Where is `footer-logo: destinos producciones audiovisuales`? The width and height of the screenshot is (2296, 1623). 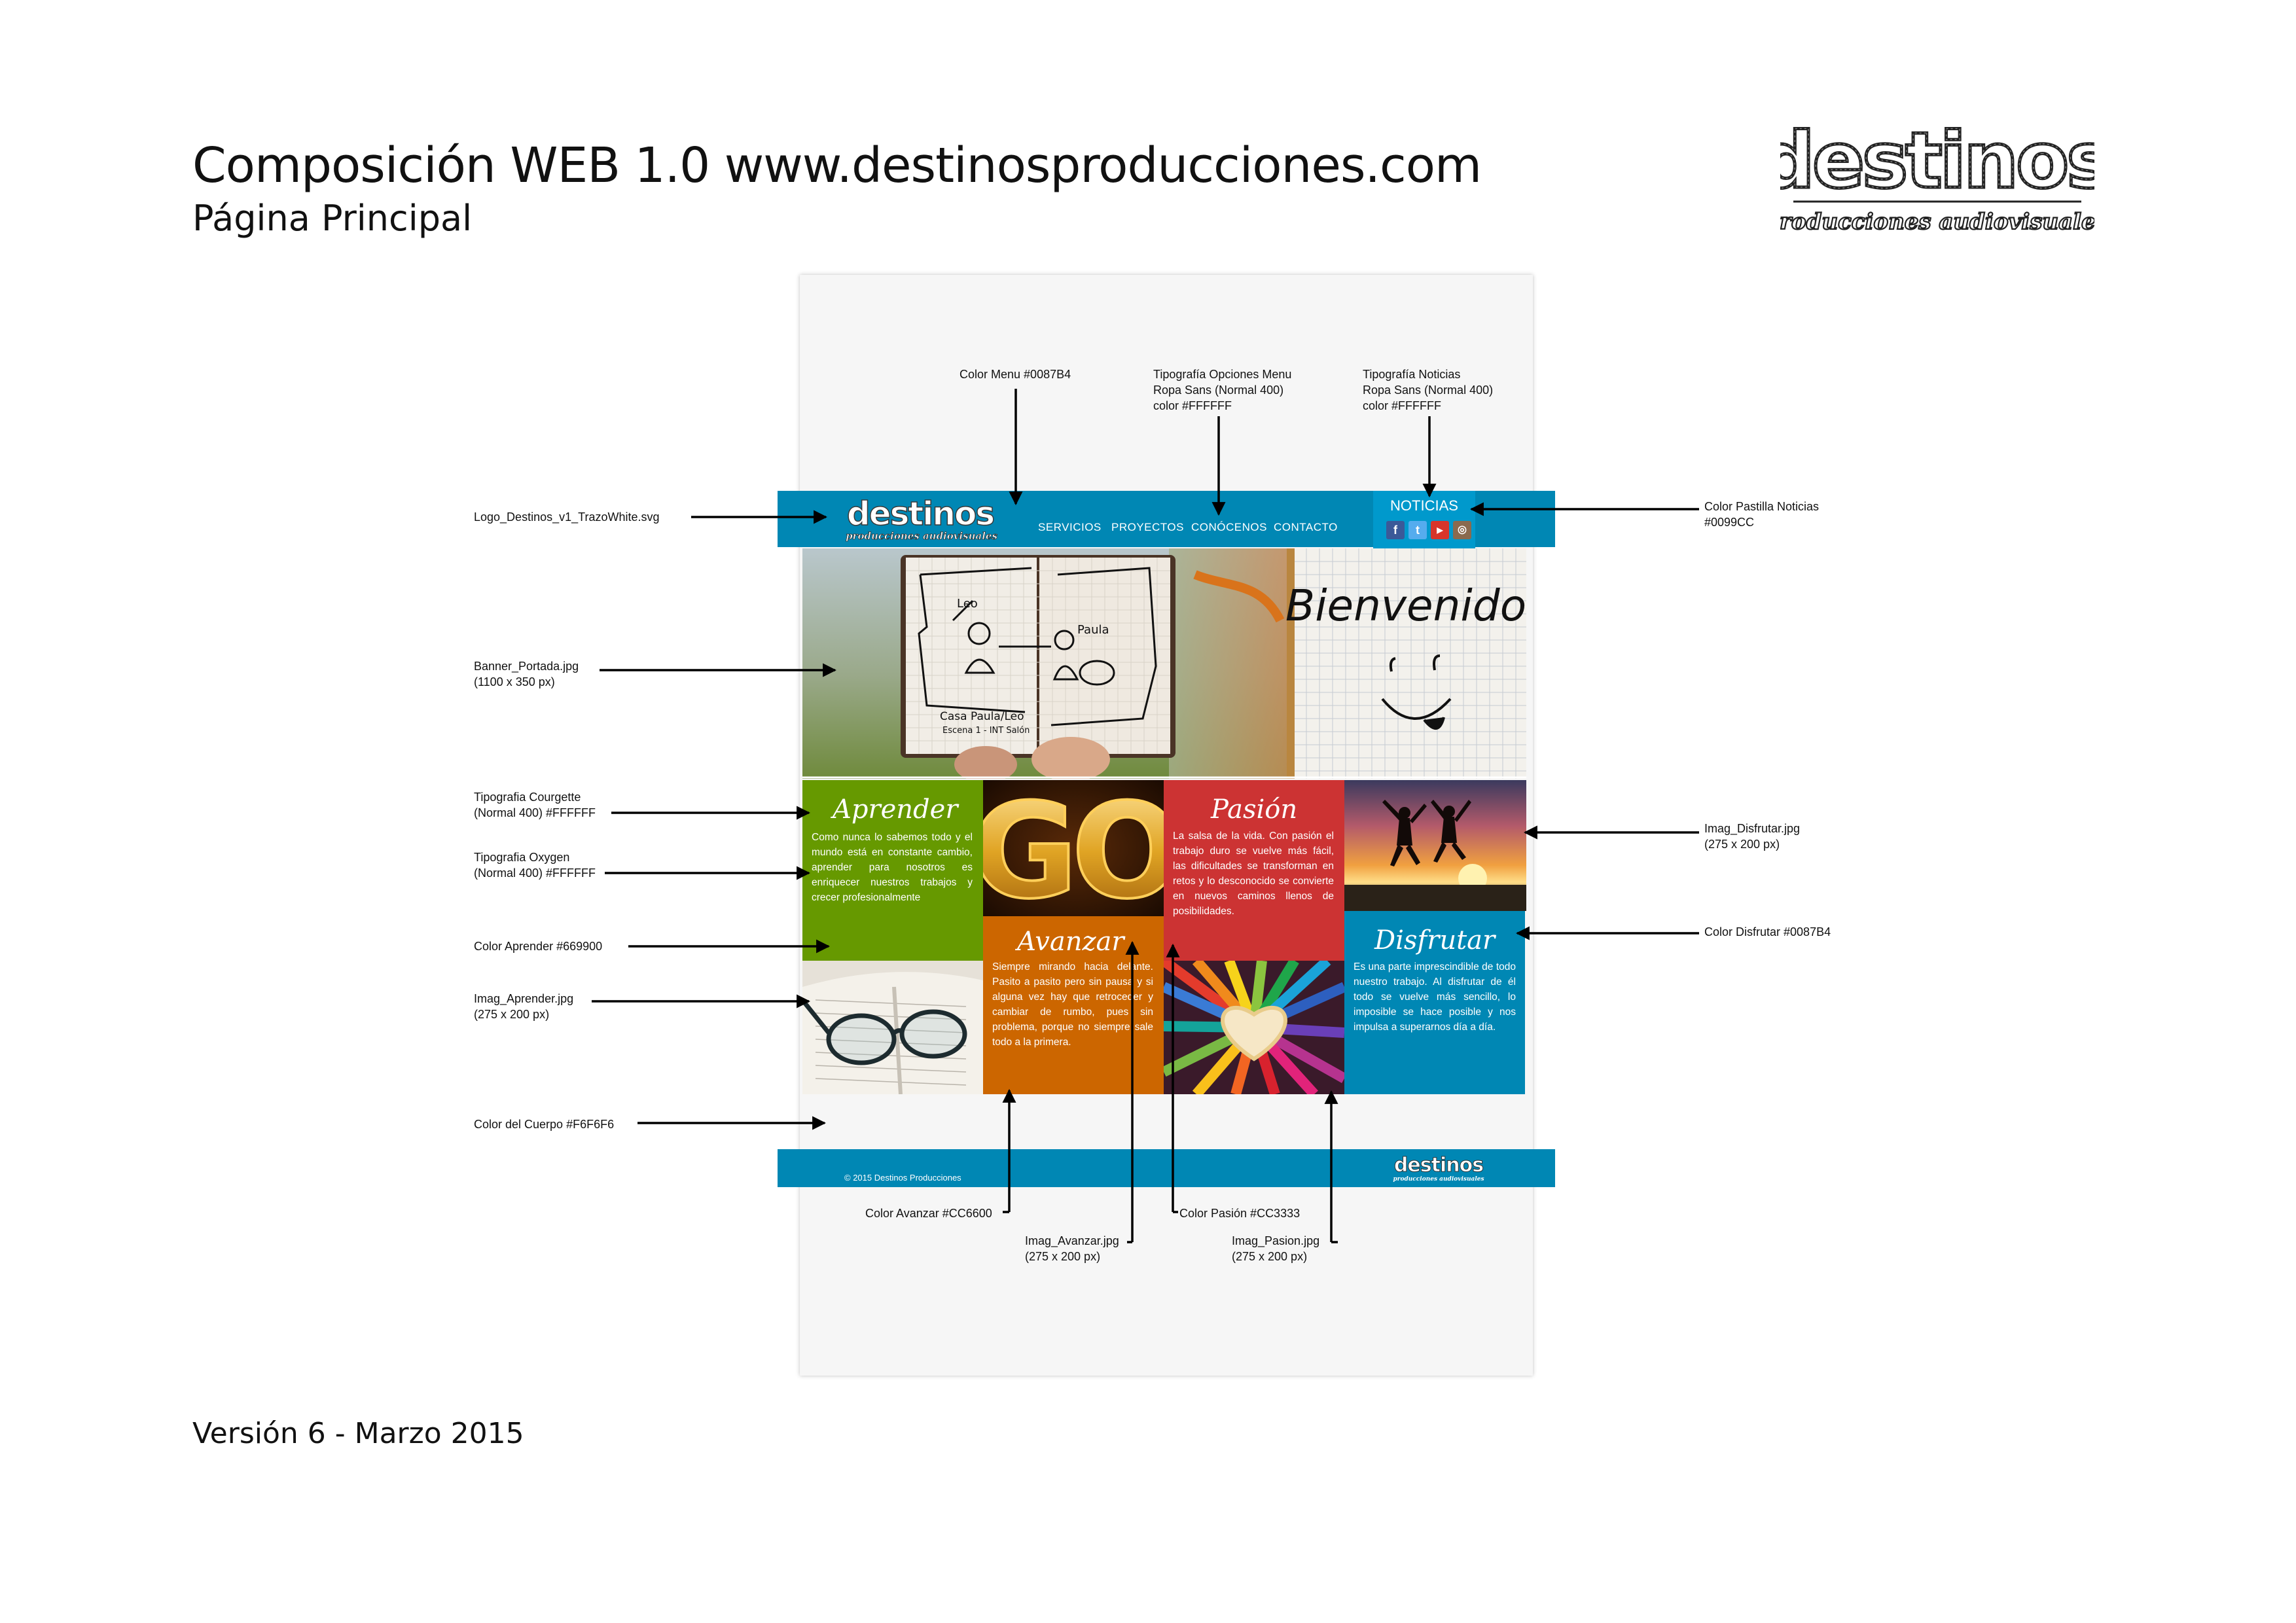 footer-logo: destinos producciones audiovisuales is located at coordinates (1438, 1168).